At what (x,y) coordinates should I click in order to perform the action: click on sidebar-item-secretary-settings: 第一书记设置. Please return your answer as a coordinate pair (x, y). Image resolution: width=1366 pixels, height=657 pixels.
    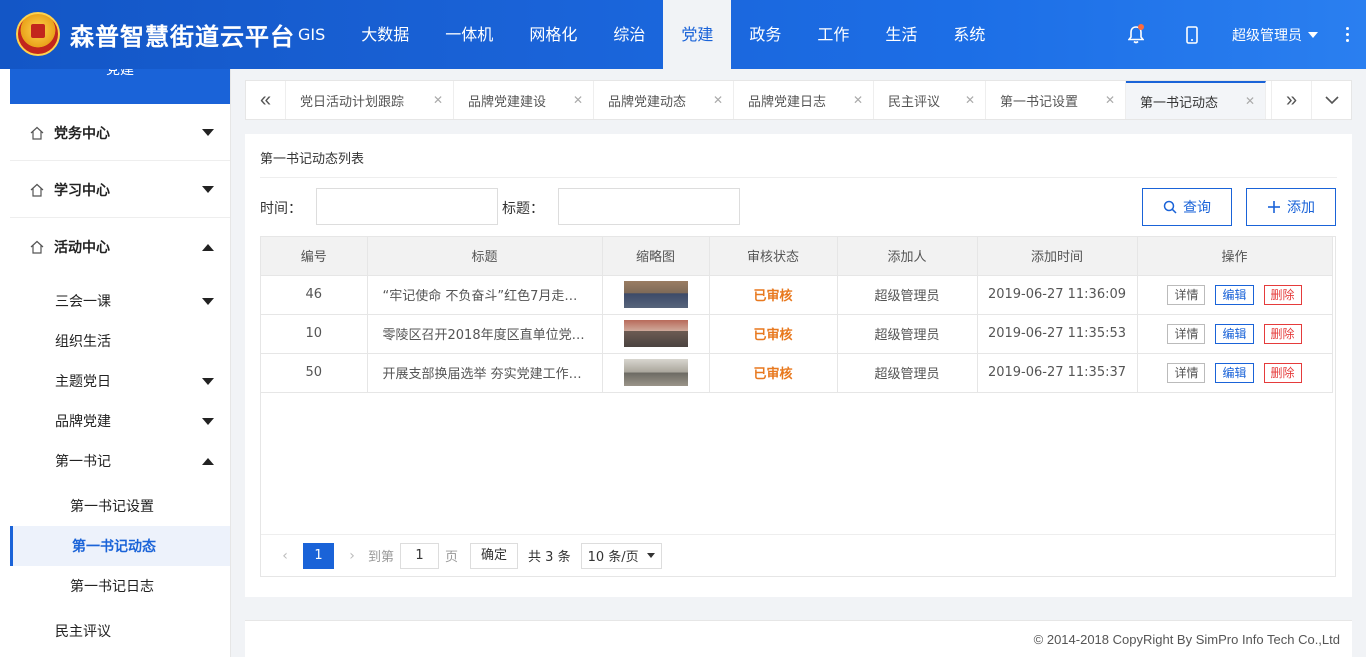
    Looking at the image, I should click on (120, 506).